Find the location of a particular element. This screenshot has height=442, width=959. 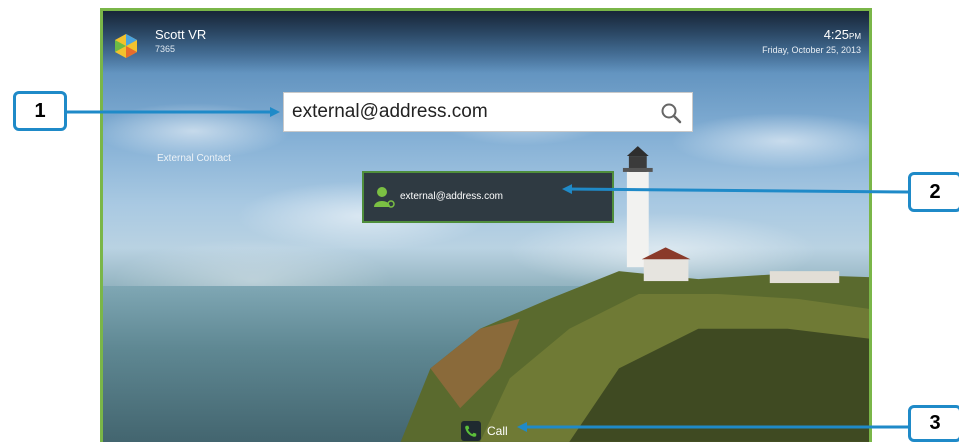

callout-2: 2 is located at coordinates (933, 192).